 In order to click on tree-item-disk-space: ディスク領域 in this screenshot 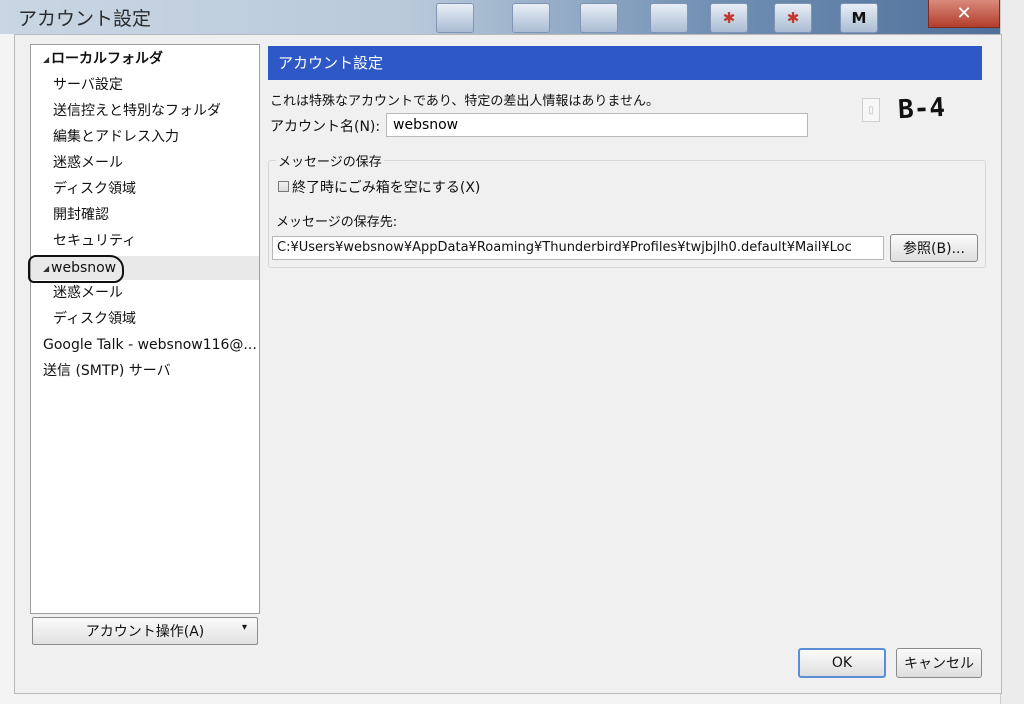, I will do `click(145, 189)`.